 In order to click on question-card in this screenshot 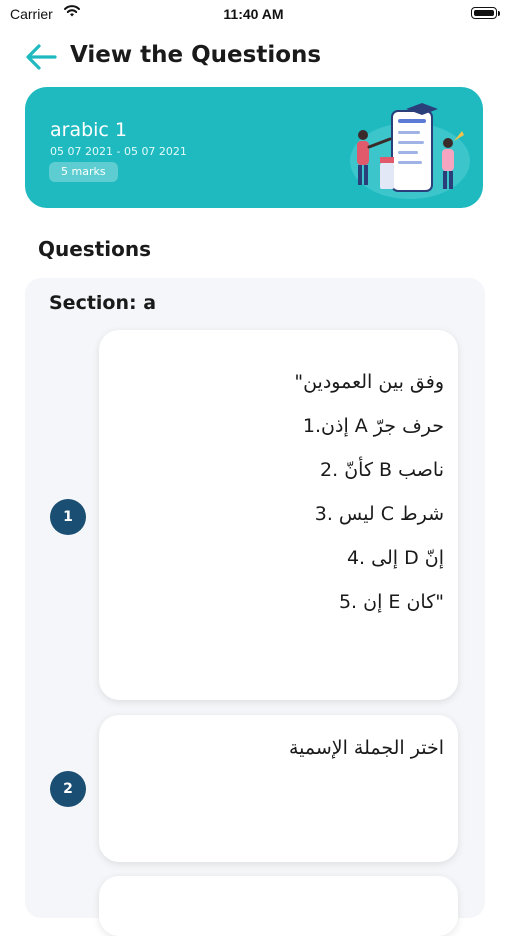, I will do `click(278, 906)`.